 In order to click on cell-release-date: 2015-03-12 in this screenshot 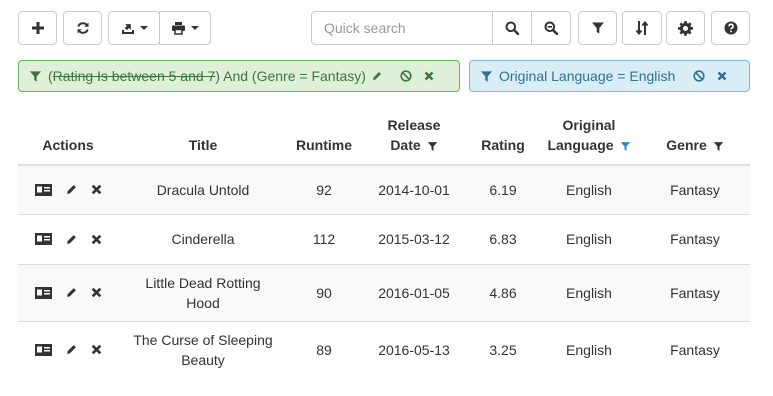, I will do `click(414, 238)`.